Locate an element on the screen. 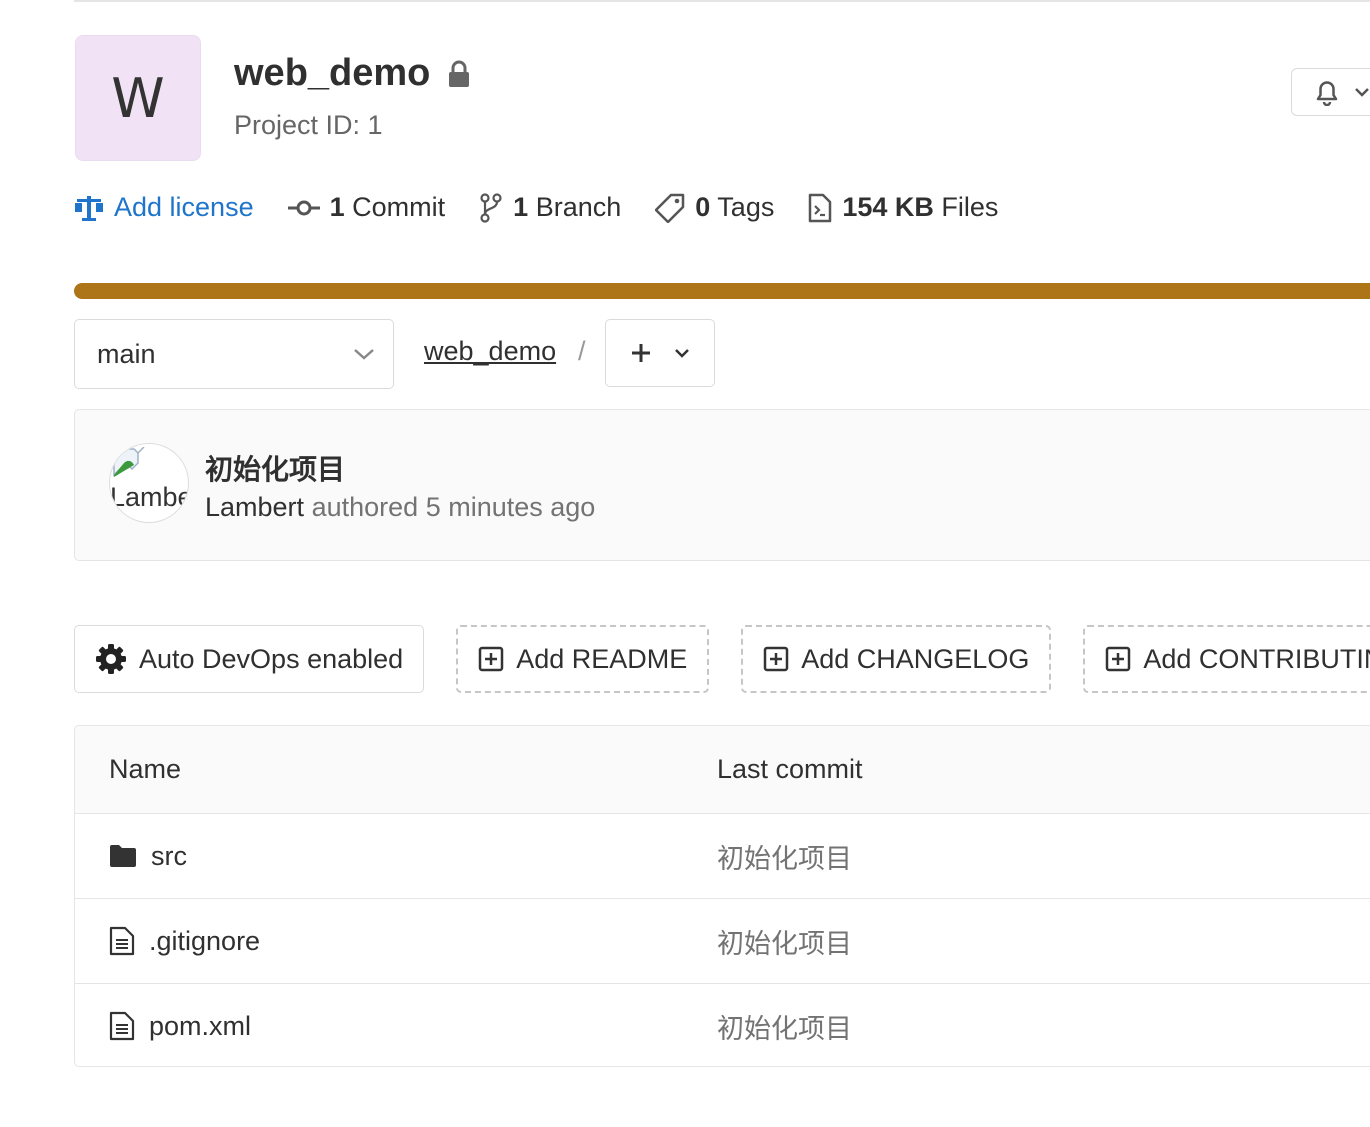 This screenshot has height=1127, width=1370. add-contributing-button: Add CONTRIBUTING is located at coordinates (1226, 659).